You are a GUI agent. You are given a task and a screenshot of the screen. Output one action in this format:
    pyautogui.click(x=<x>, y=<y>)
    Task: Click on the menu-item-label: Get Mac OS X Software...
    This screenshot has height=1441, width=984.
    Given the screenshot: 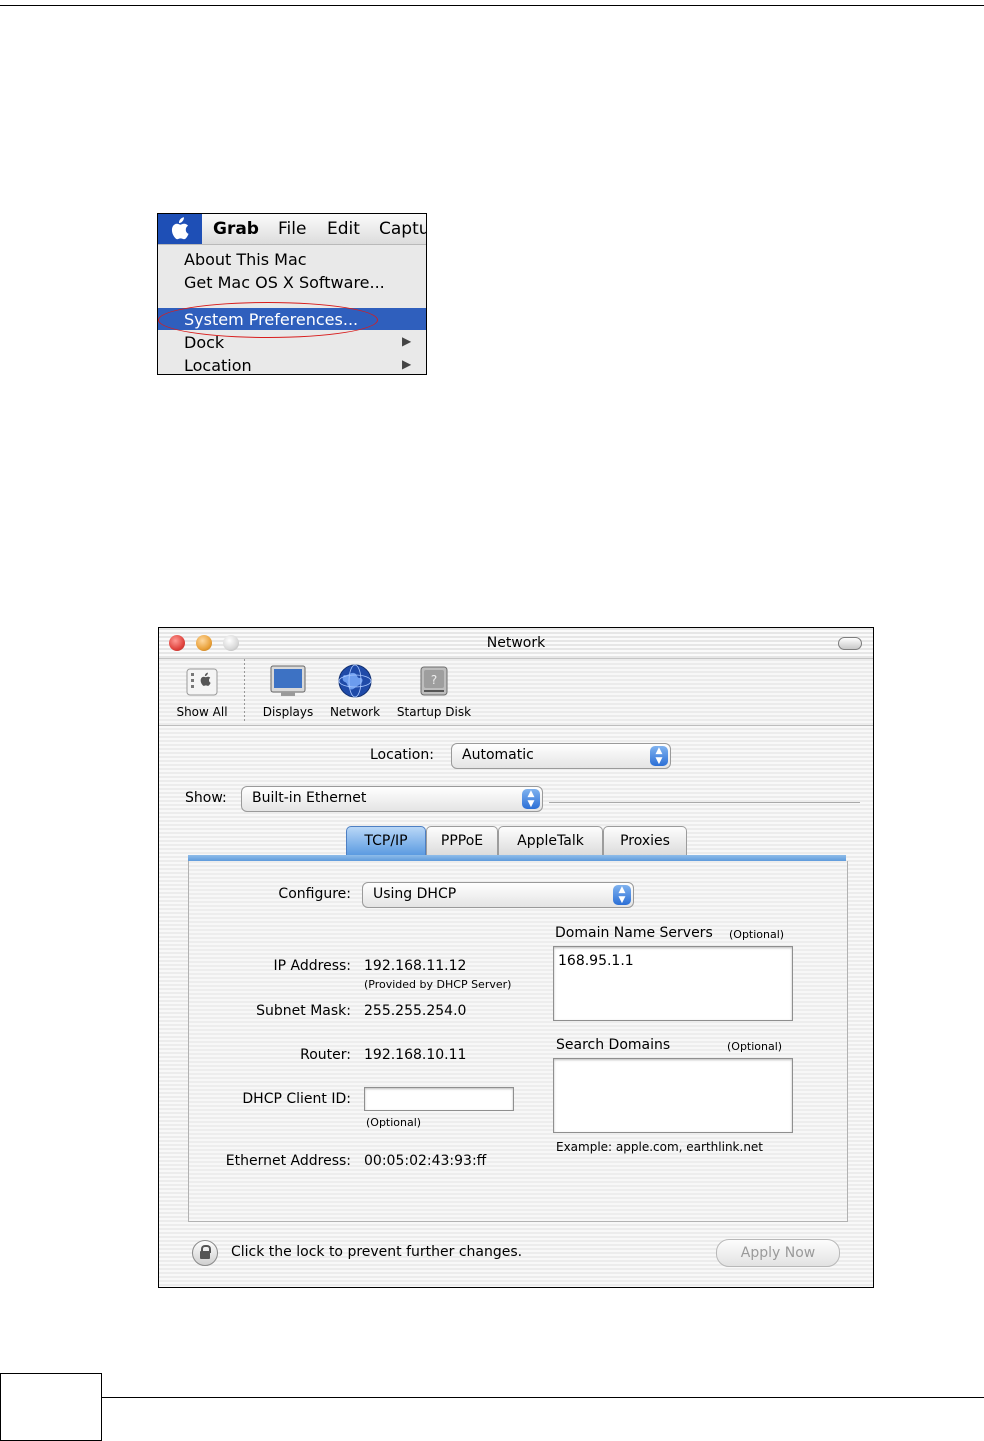 What is the action you would take?
    pyautogui.click(x=284, y=282)
    